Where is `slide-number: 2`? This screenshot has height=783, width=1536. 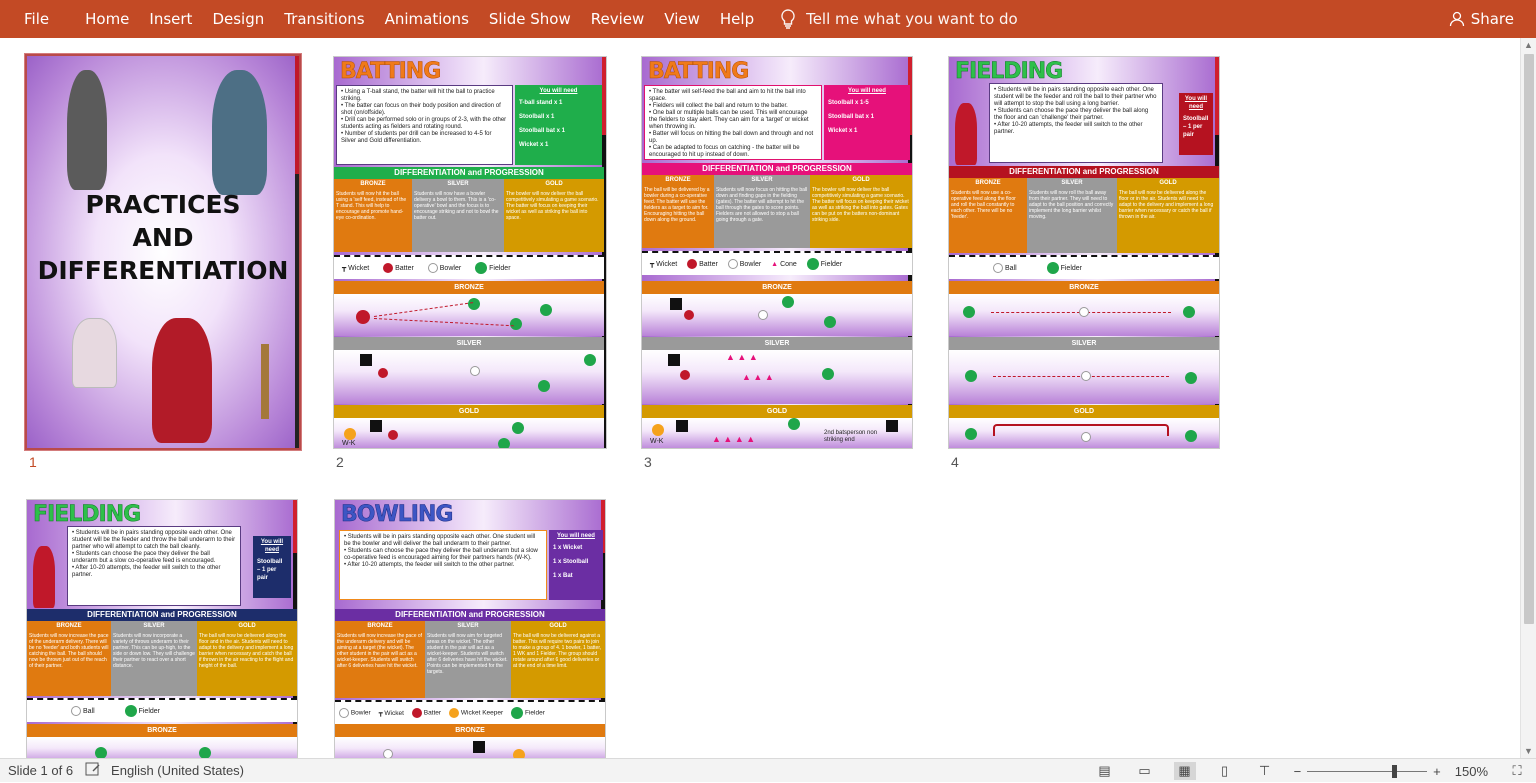 slide-number: 2 is located at coordinates (340, 462).